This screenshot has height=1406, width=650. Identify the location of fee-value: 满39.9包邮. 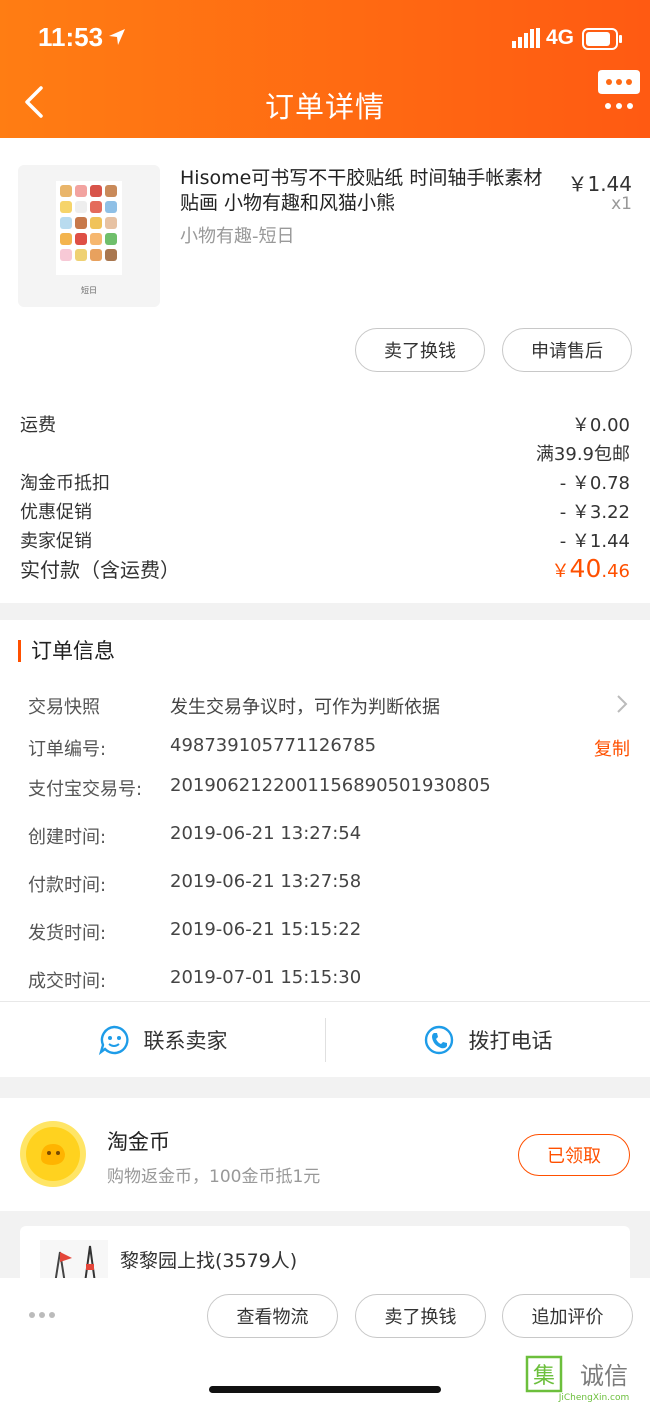
(582, 454).